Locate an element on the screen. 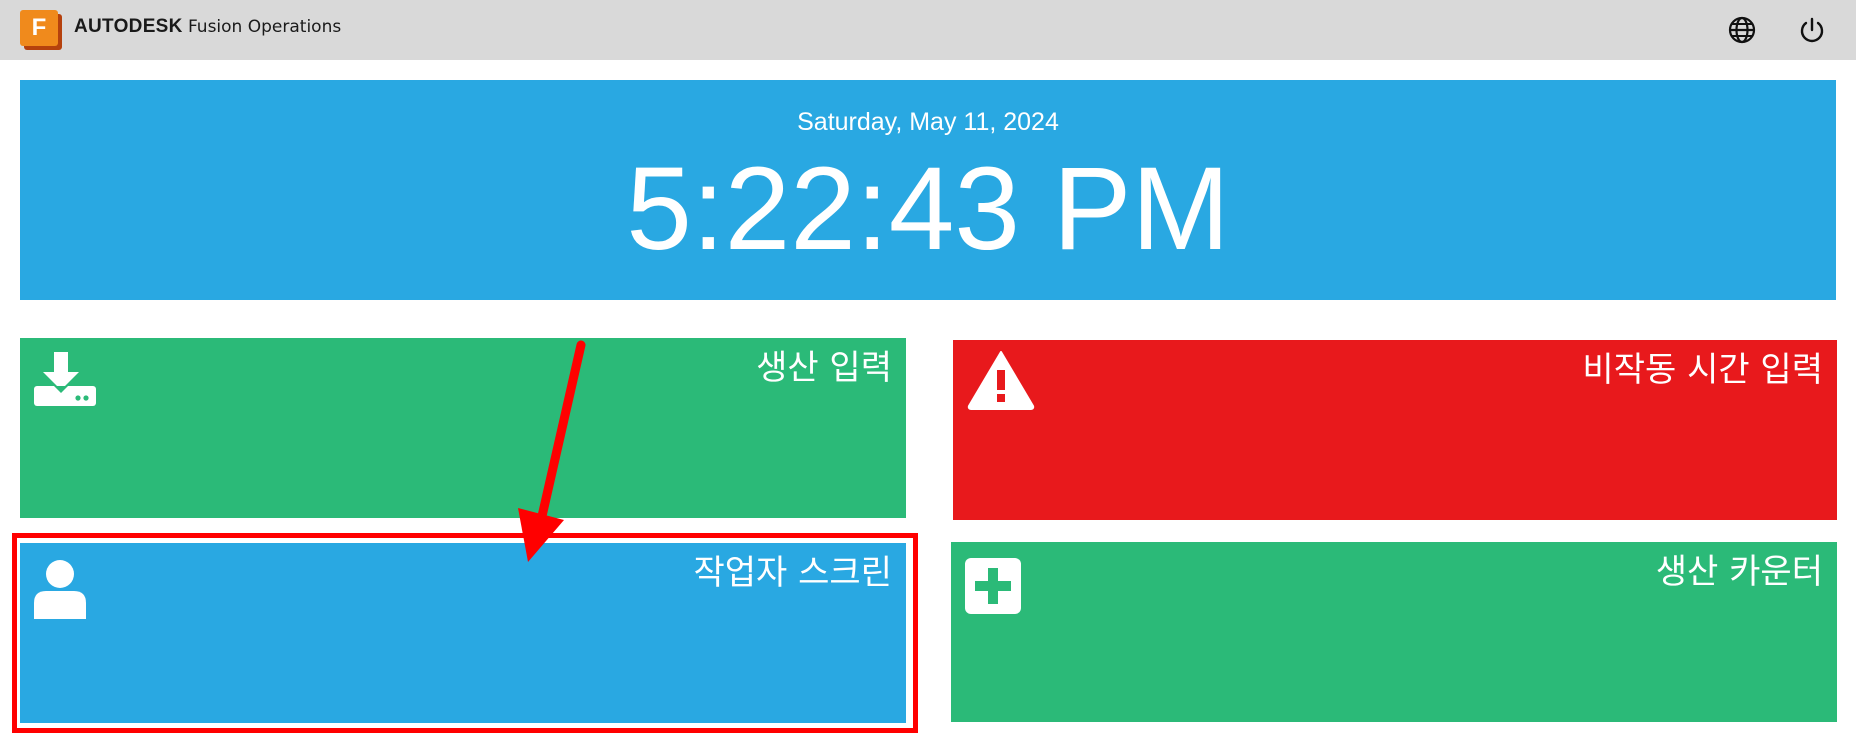 Image resolution: width=1856 pixels, height=748 pixels. download-tray-icon is located at coordinates (65, 379).